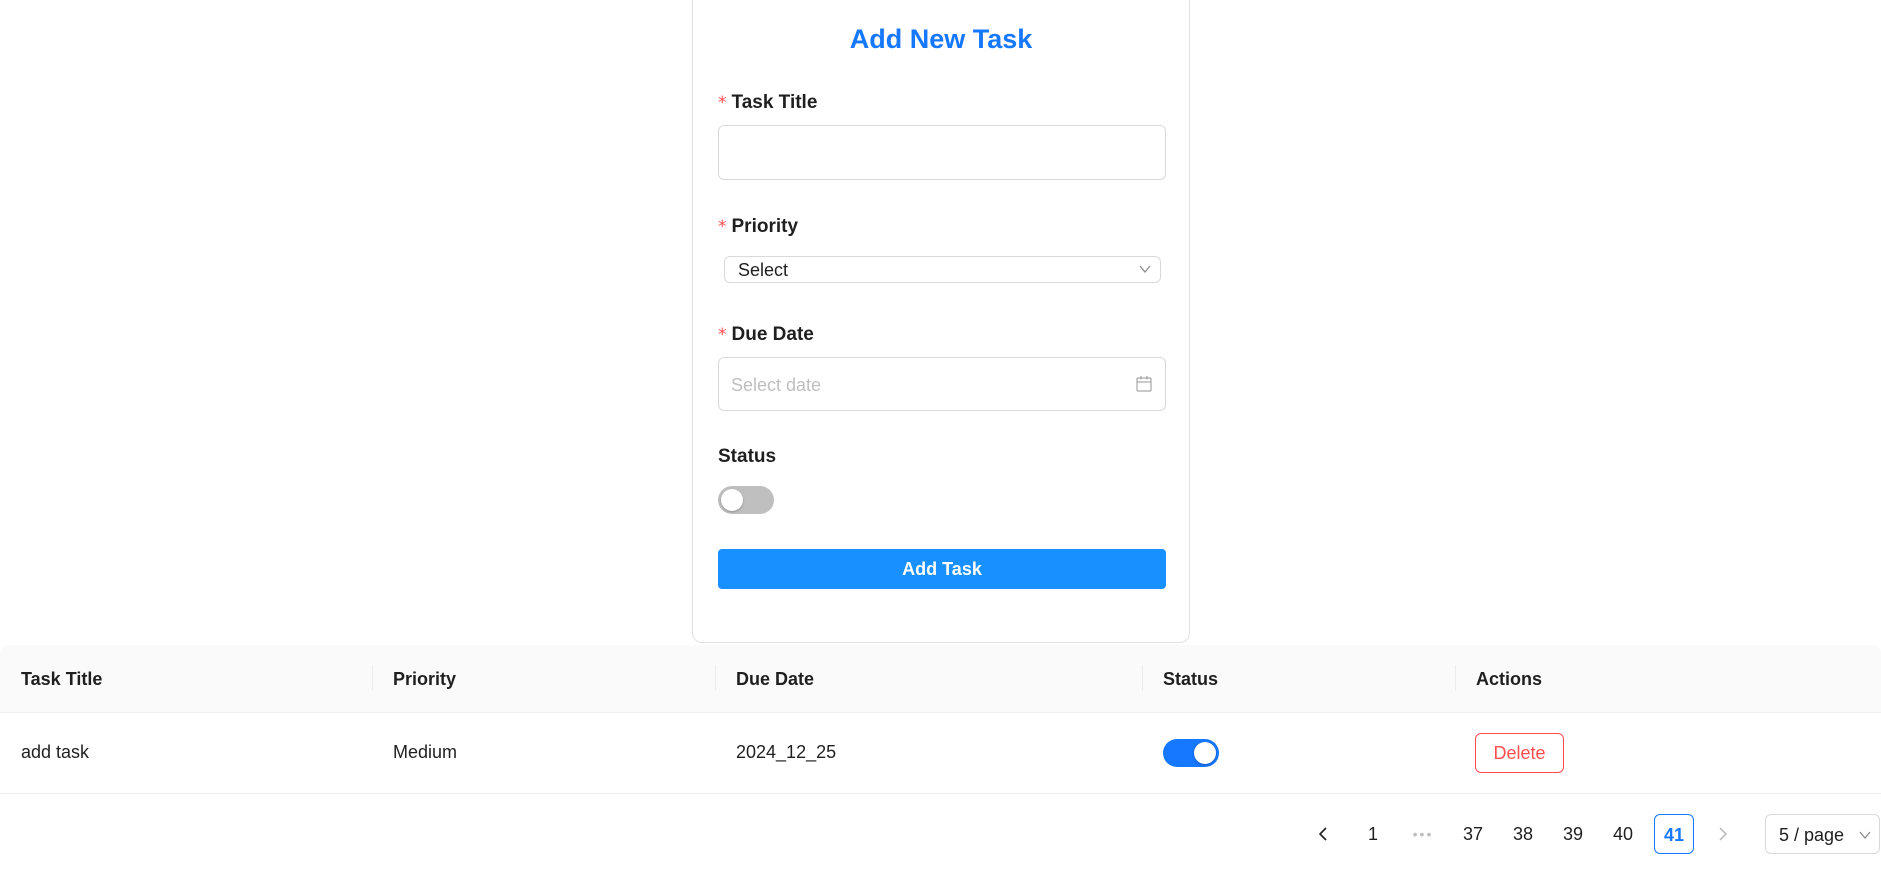  I want to click on due-date-placeholder: Select date, so click(776, 385).